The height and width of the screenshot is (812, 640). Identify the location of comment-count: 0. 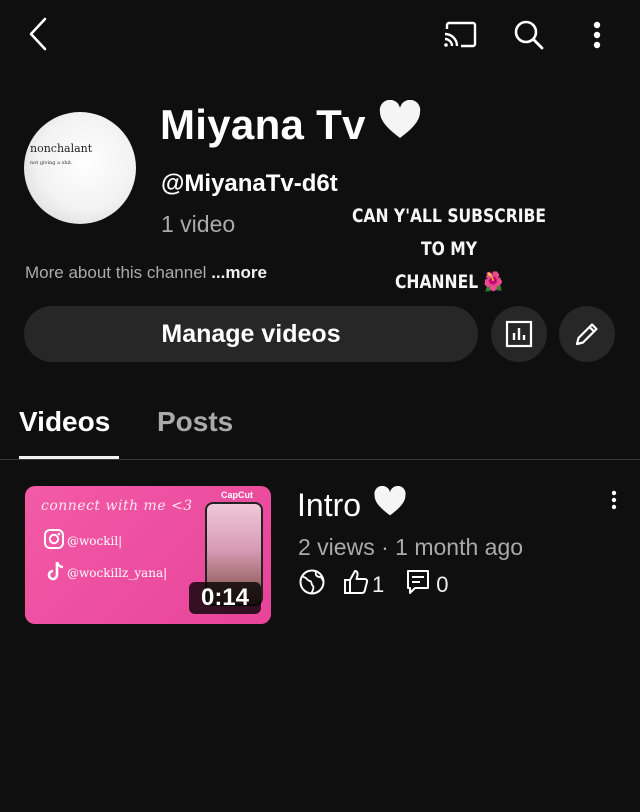
(442, 584).